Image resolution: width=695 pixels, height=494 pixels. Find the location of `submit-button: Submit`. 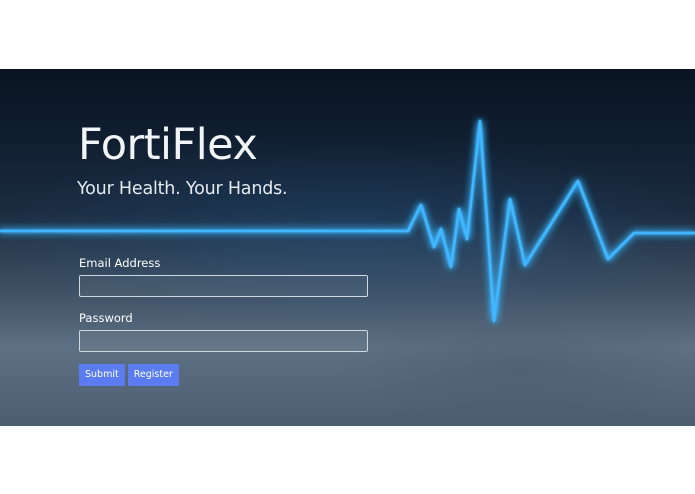

submit-button: Submit is located at coordinates (102, 375).